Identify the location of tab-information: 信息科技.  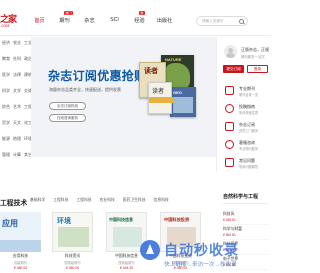
(161, 200).